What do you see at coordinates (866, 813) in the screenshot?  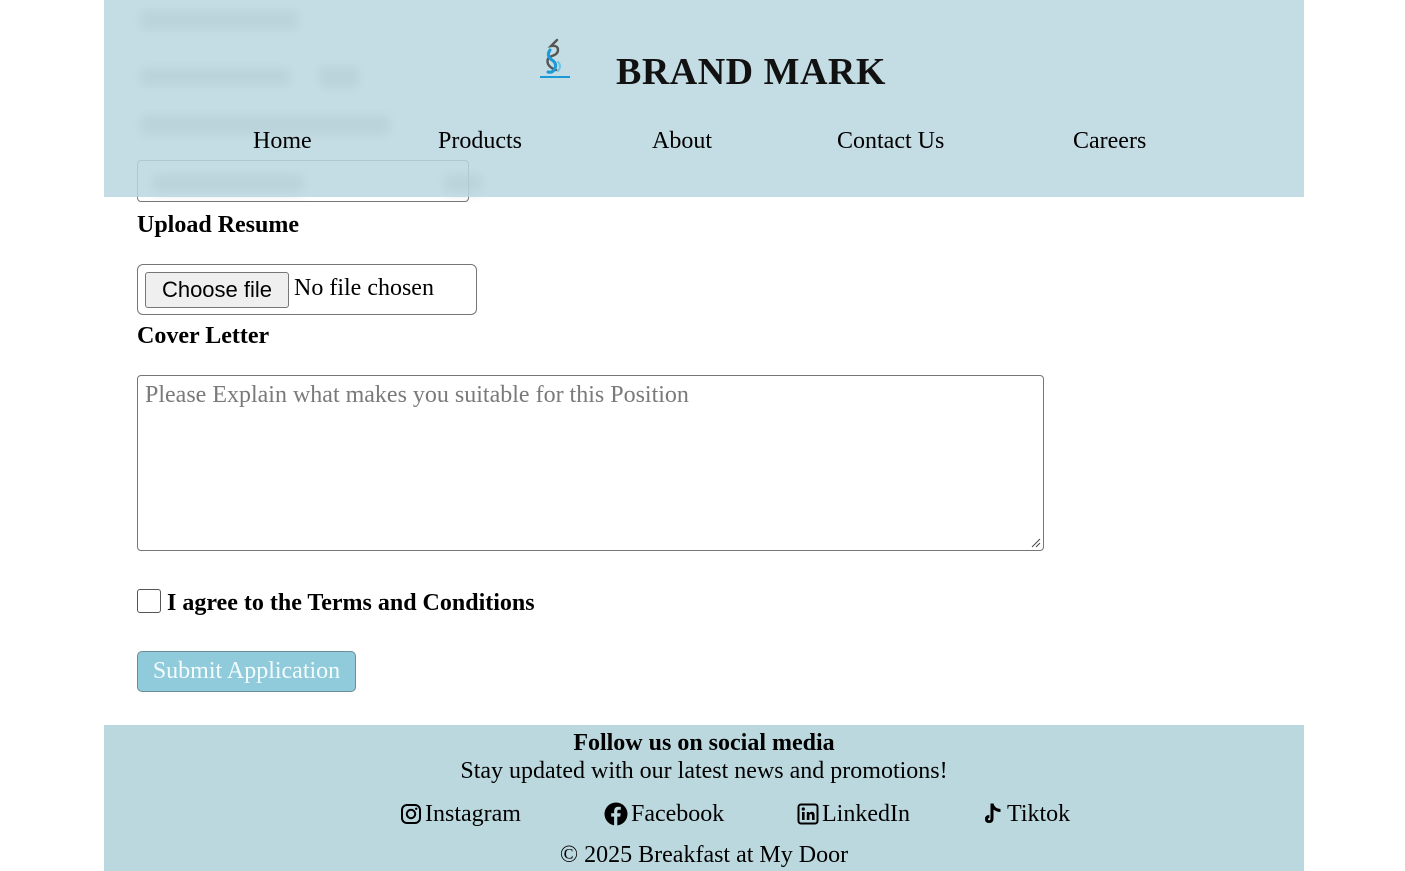 I see `linkedin-label: LinkedIn` at bounding box center [866, 813].